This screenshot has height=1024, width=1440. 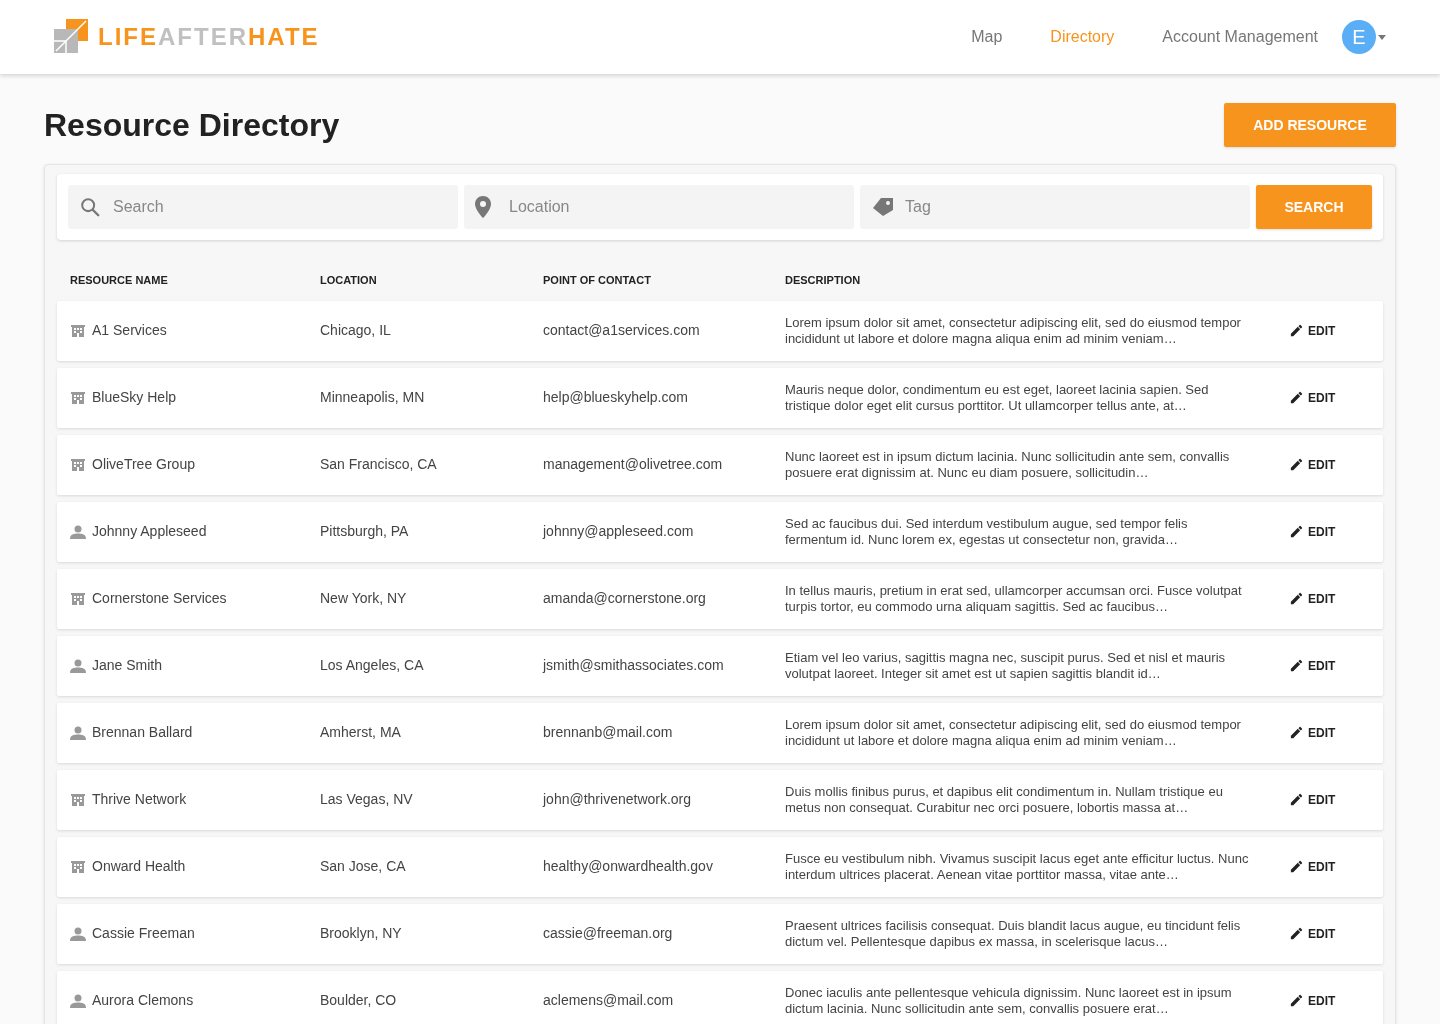 I want to click on contact-email: management@olivetree.com, so click(x=633, y=464).